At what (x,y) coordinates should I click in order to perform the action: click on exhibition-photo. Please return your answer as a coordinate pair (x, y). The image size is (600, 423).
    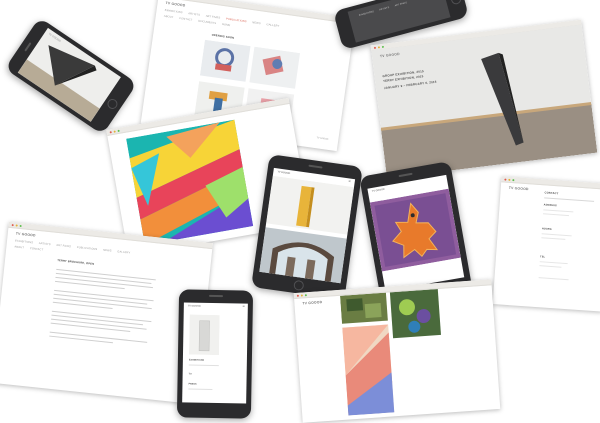
    Looking at the image, I should click on (484, 101).